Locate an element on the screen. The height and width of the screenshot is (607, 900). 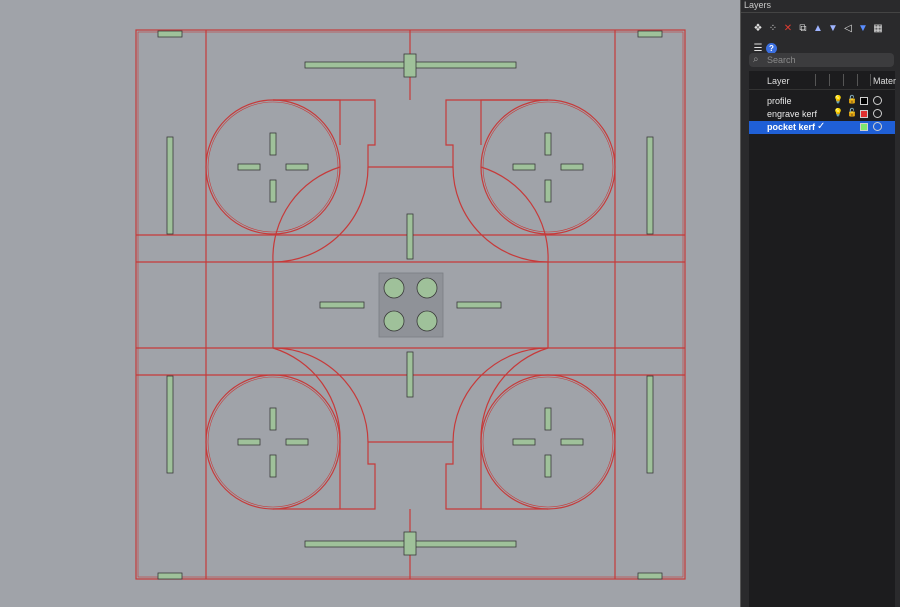
layer-name: engrave kerf is located at coordinates (792, 114).